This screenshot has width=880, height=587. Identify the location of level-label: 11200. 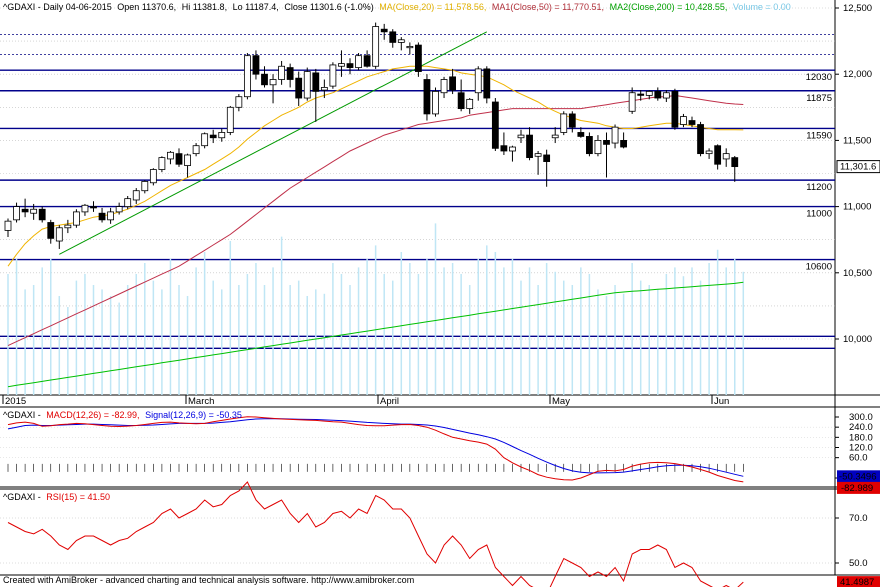
(819, 187).